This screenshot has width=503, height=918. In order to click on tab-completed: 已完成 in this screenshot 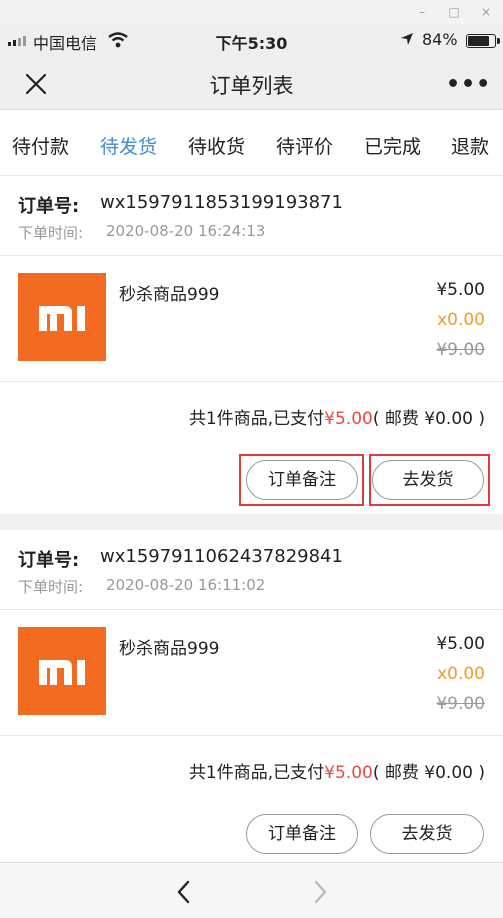, I will do `click(392, 145)`.